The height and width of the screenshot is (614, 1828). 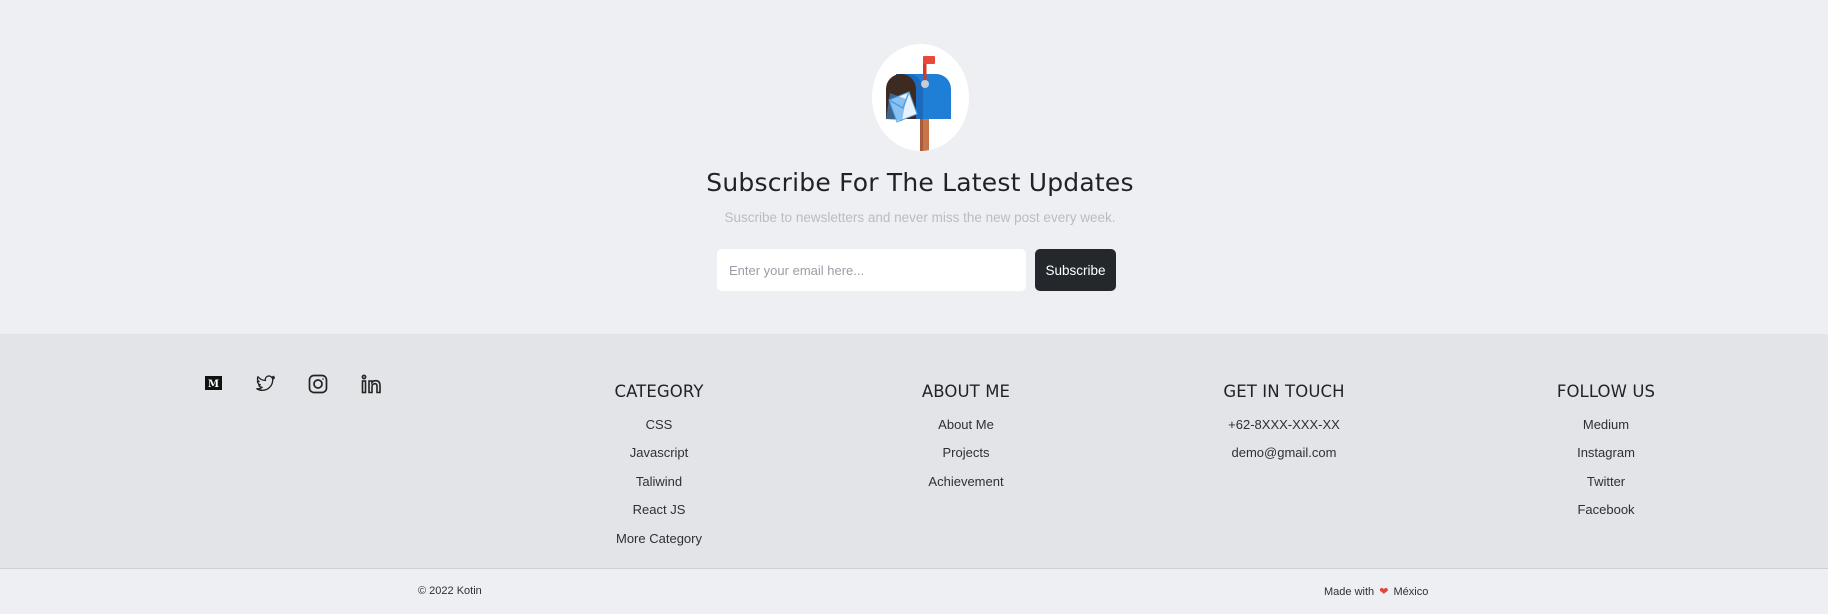 What do you see at coordinates (659, 542) in the screenshot?
I see `footer-link: More Category` at bounding box center [659, 542].